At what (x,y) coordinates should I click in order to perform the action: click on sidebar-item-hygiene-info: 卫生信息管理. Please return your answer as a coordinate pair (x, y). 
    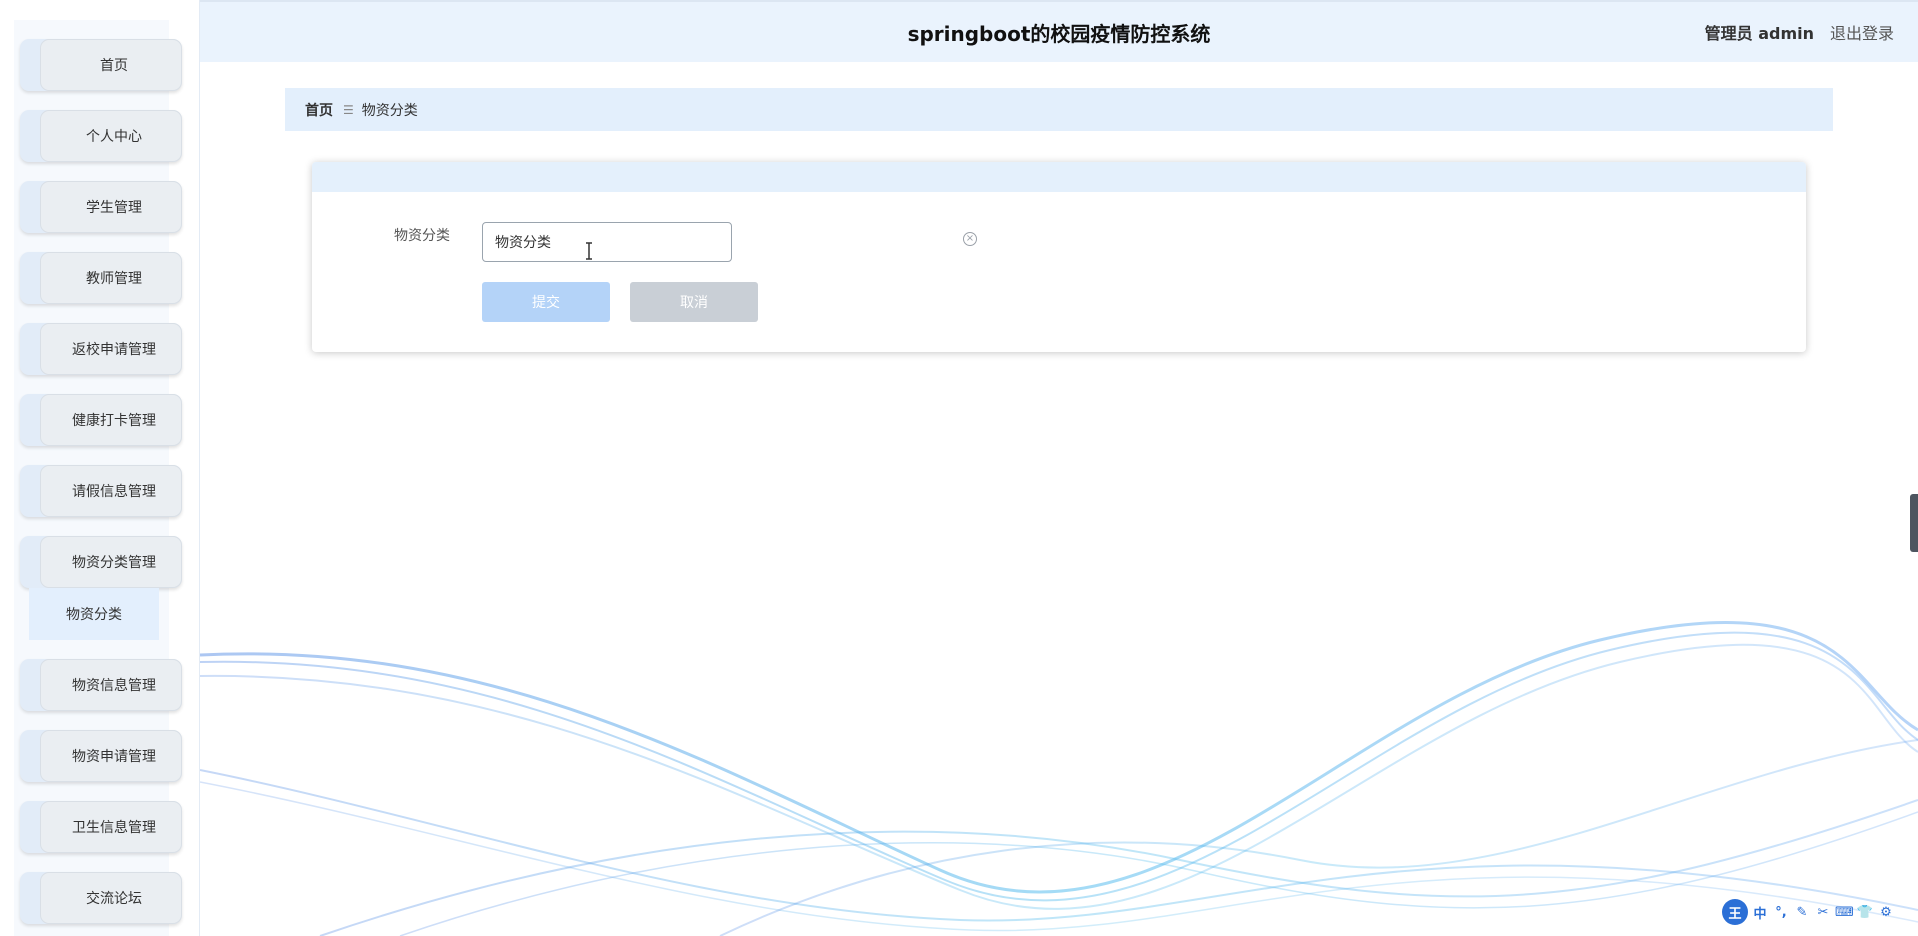
    Looking at the image, I should click on (101, 827).